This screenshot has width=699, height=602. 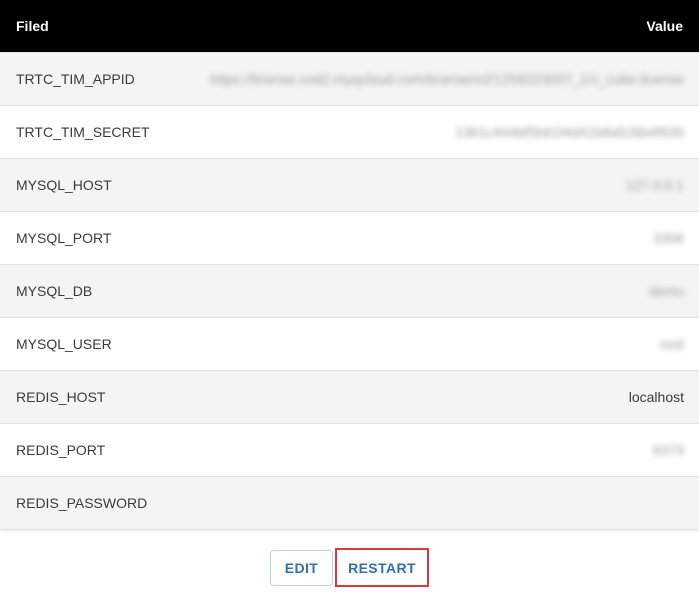 I want to click on table-header: Filed Value, so click(x=349, y=26).